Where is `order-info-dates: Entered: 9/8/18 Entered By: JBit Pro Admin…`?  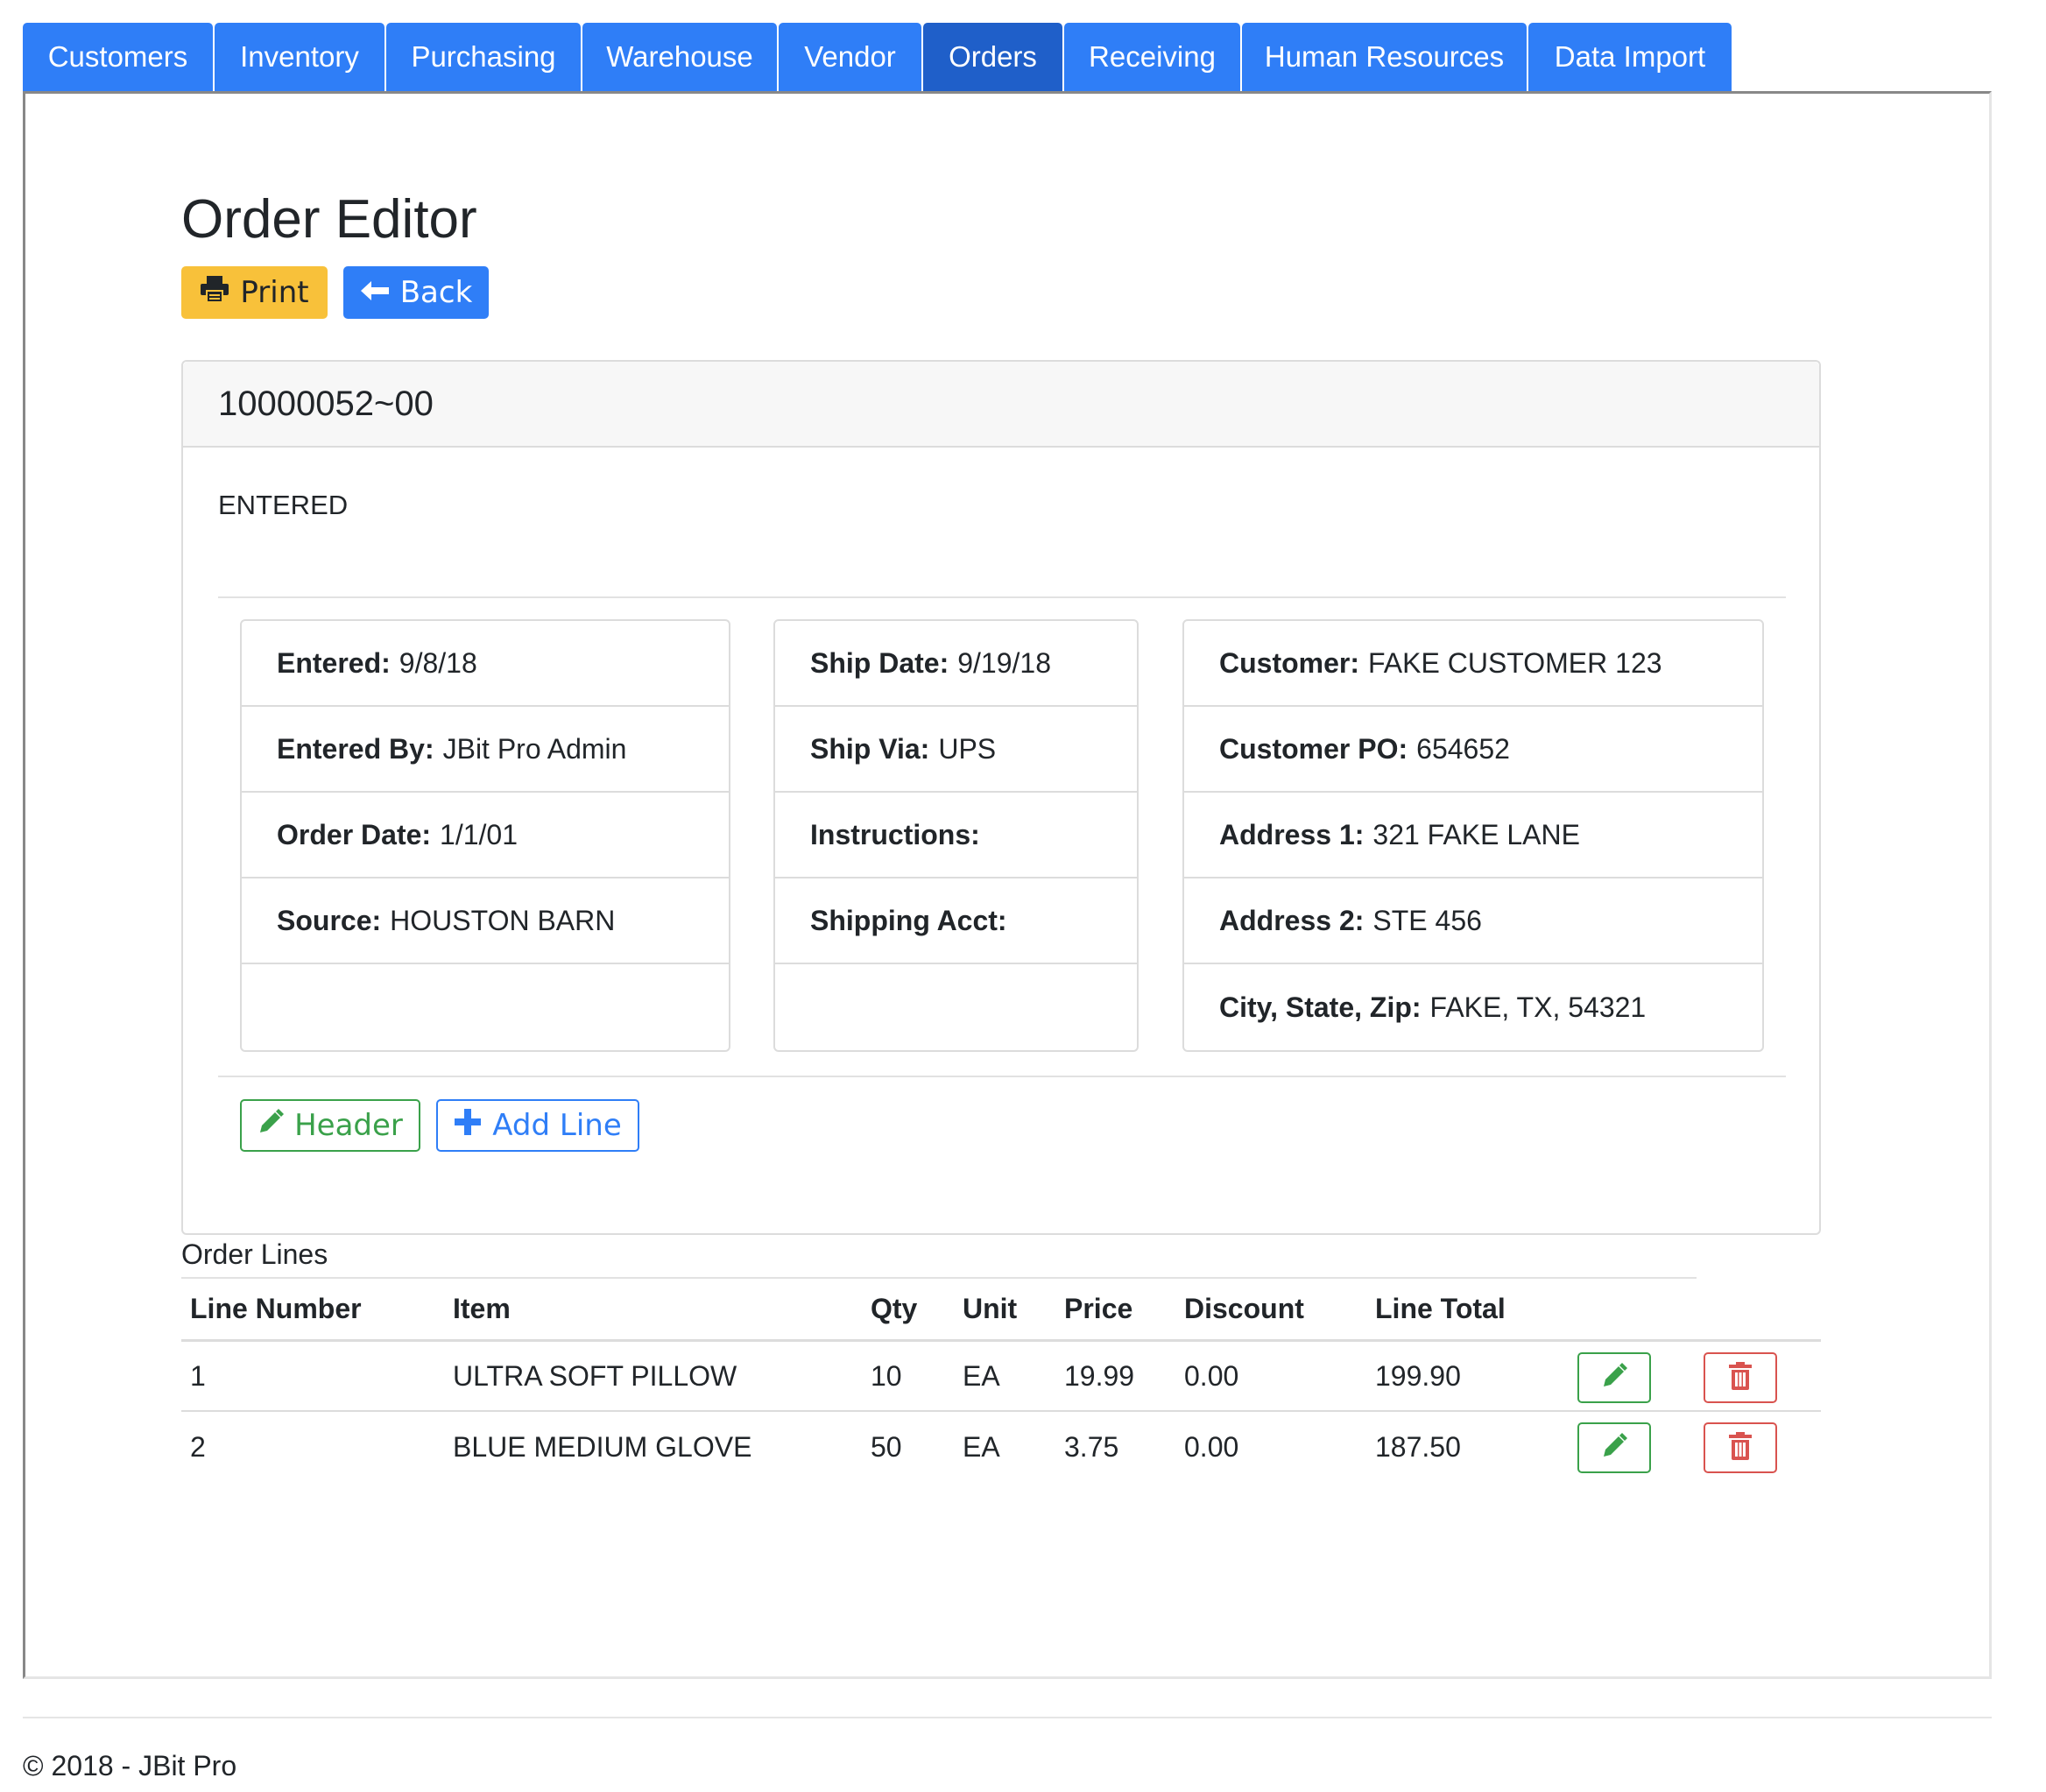
order-info-dates: Entered: 9/8/18 Entered By: JBit Pro Admin… is located at coordinates (485, 835).